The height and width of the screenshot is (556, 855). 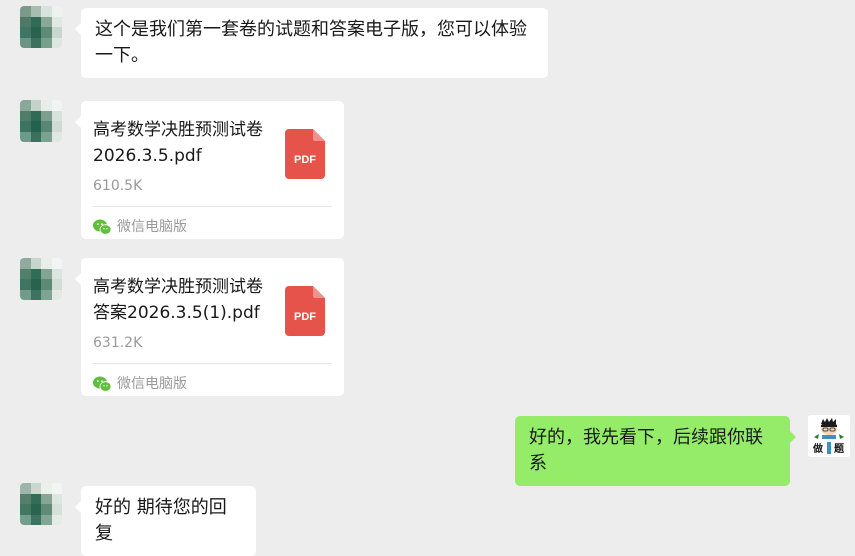 I want to click on message-text: 这个是我们第一套卷的试题和答案电子版，您可以体验一下。, so click(x=311, y=42).